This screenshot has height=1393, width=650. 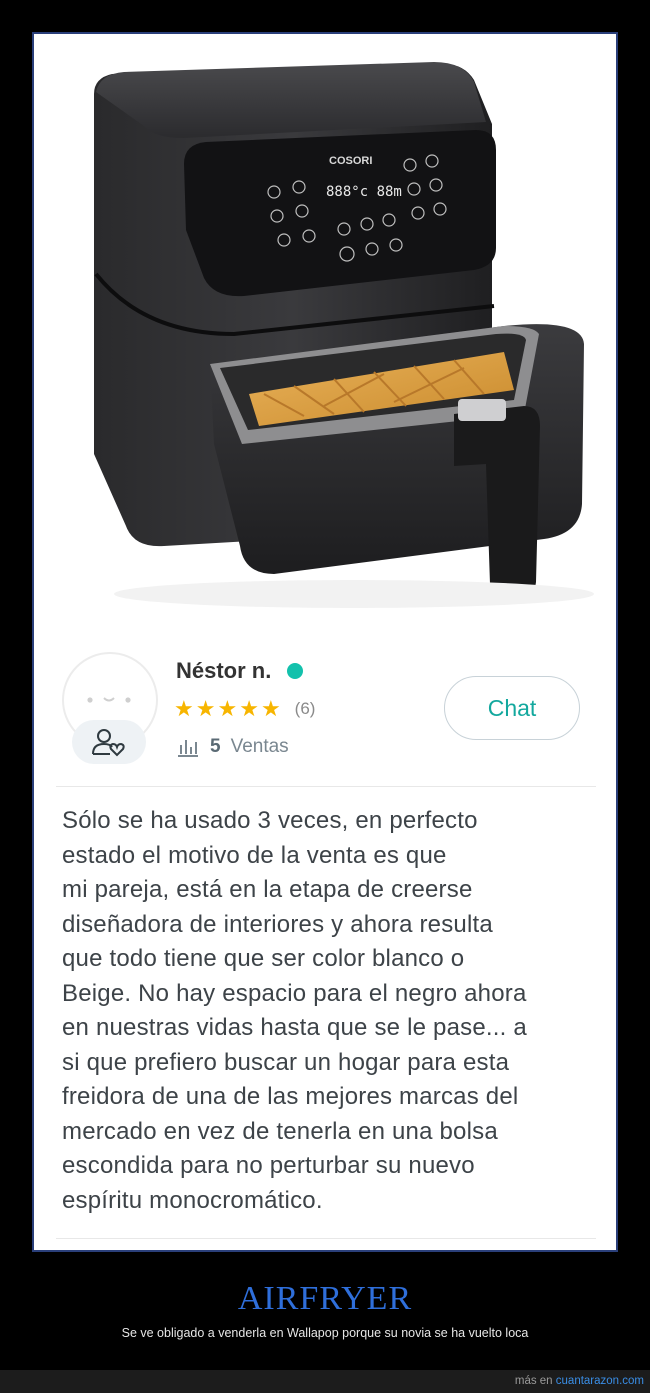 What do you see at coordinates (325, 1381) in the screenshot?
I see `footer: más en cuantarazon.com` at bounding box center [325, 1381].